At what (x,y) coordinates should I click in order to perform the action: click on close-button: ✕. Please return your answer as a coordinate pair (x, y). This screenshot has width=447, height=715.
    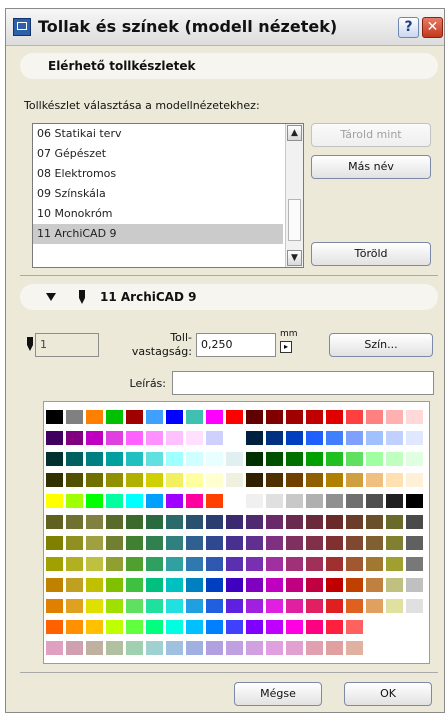
    Looking at the image, I should click on (432, 27).